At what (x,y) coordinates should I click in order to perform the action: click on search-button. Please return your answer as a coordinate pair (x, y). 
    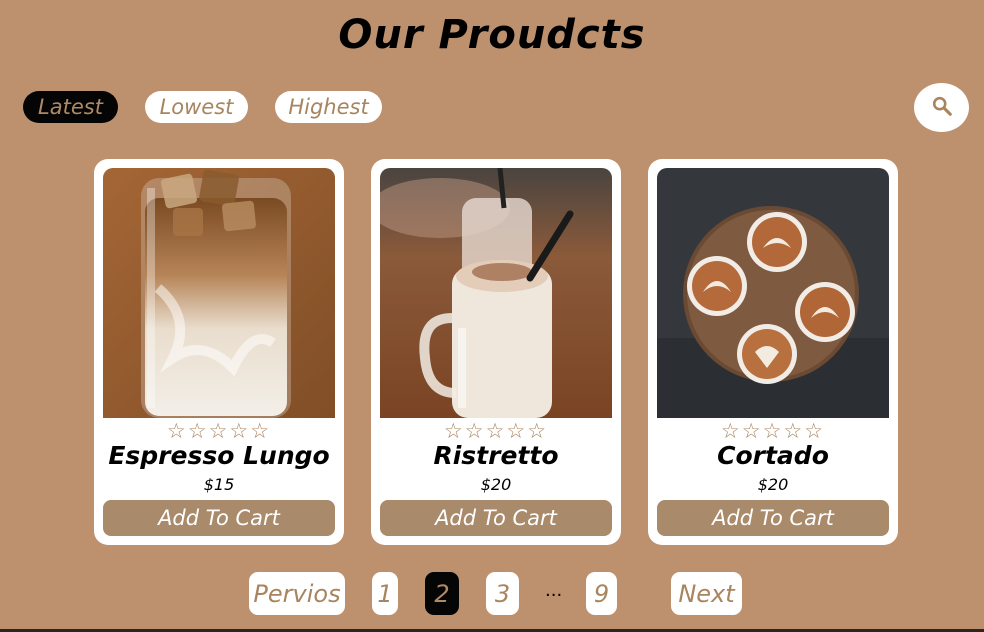
    Looking at the image, I should click on (941, 107).